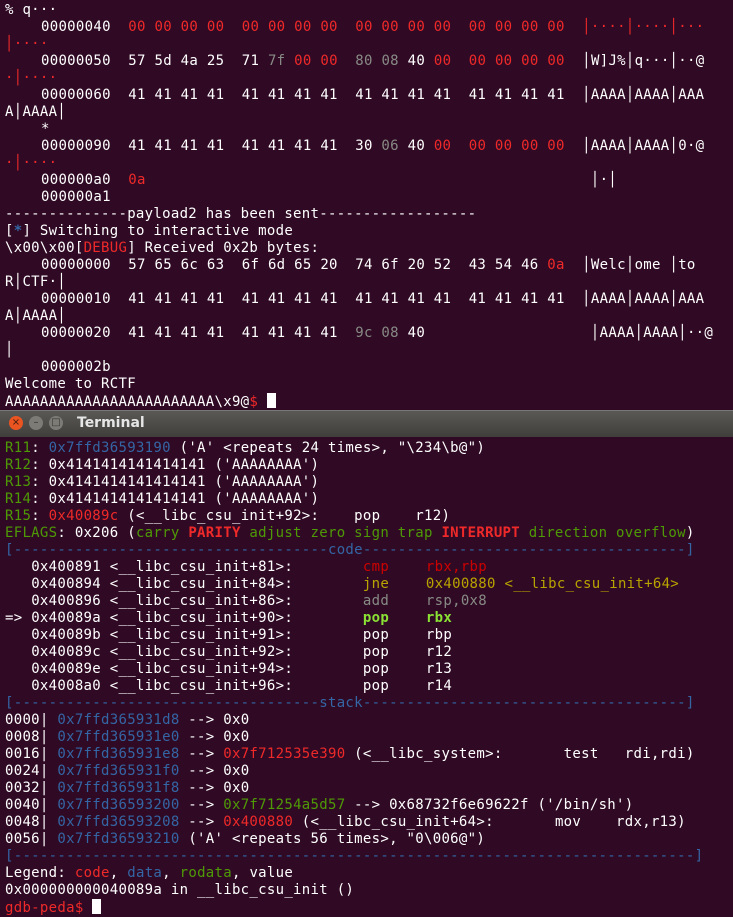 This screenshot has width=733, height=917. I want to click on stack-line: 0008| 0x7ffd365931e0 --> 0x0, so click(127, 737).